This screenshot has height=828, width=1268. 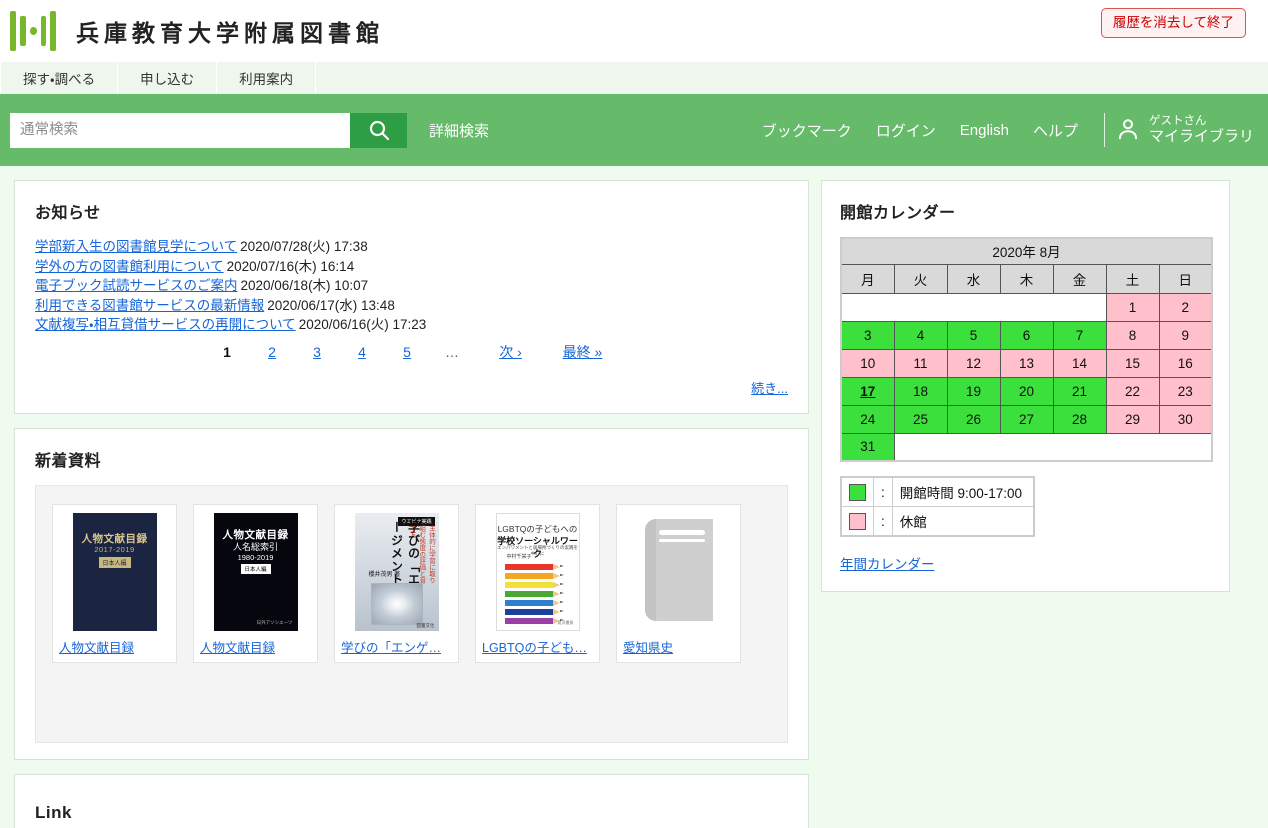 I want to click on calendar-cell: 7, so click(x=1079, y=335).